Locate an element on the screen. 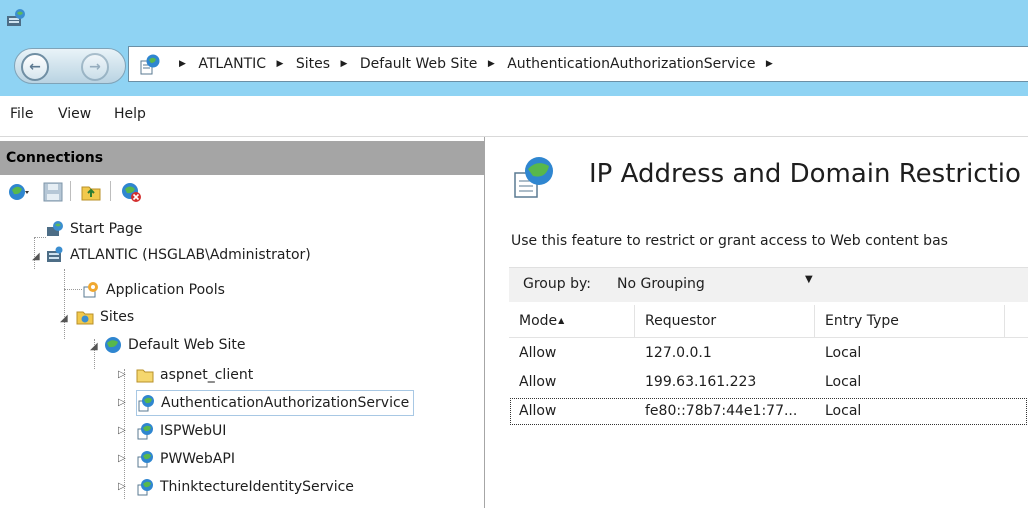 The image size is (1028, 508). ip-restrictions-icon is located at coordinates (533, 177).